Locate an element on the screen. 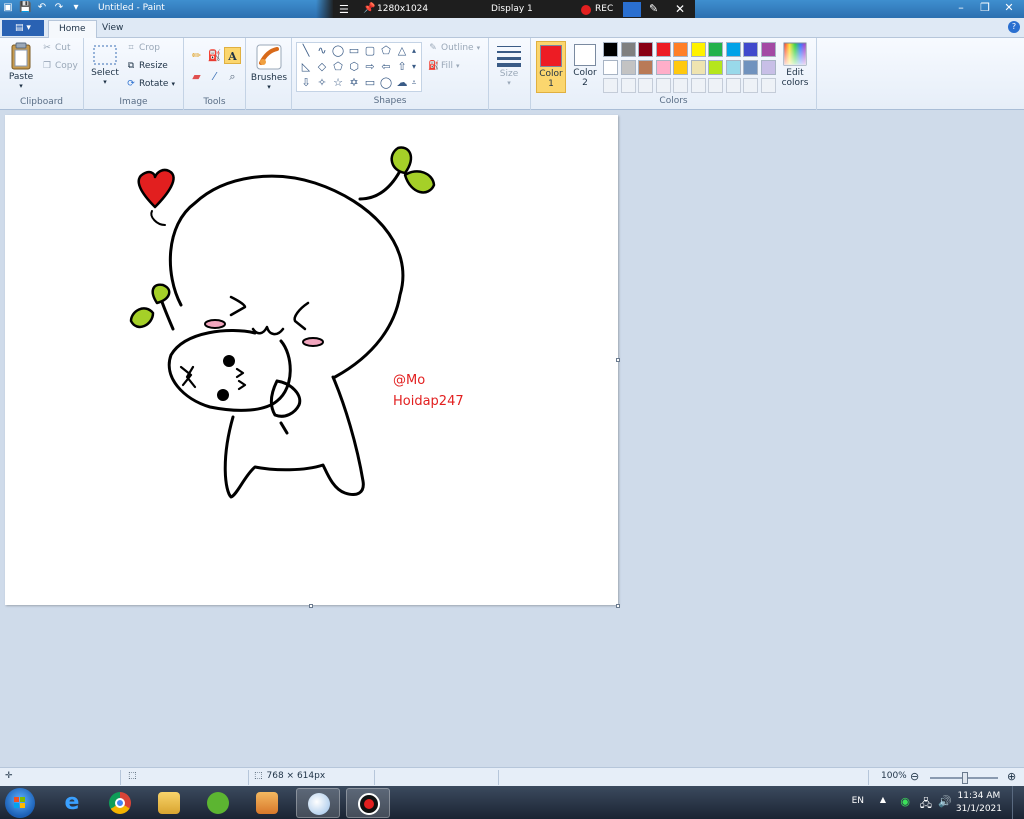 The image size is (1024, 819). taskbar-media-player is located at coordinates (267, 803).